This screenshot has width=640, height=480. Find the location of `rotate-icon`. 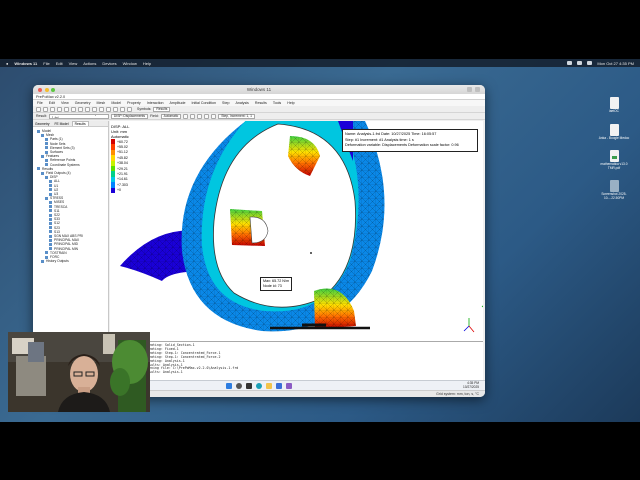

rotate-icon is located at coordinates (80, 109).